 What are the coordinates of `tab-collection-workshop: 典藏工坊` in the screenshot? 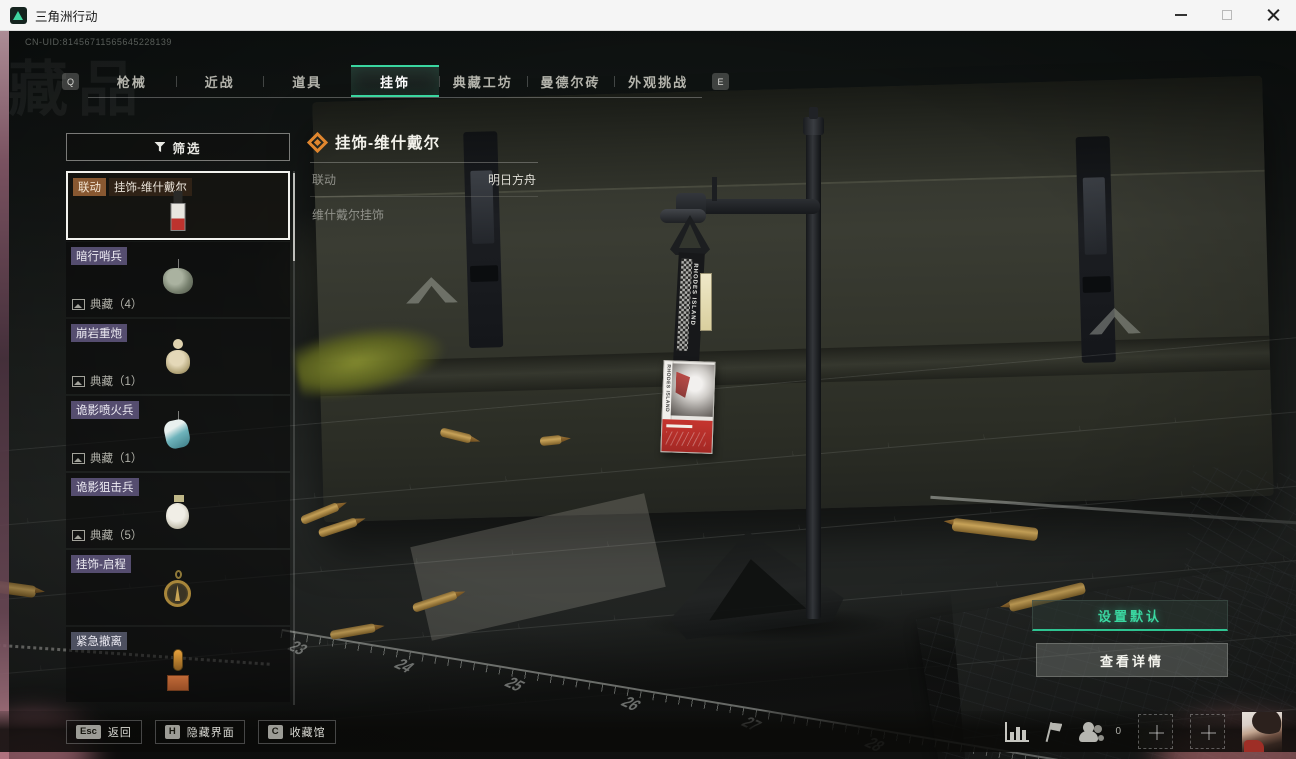 It's located at (482, 81).